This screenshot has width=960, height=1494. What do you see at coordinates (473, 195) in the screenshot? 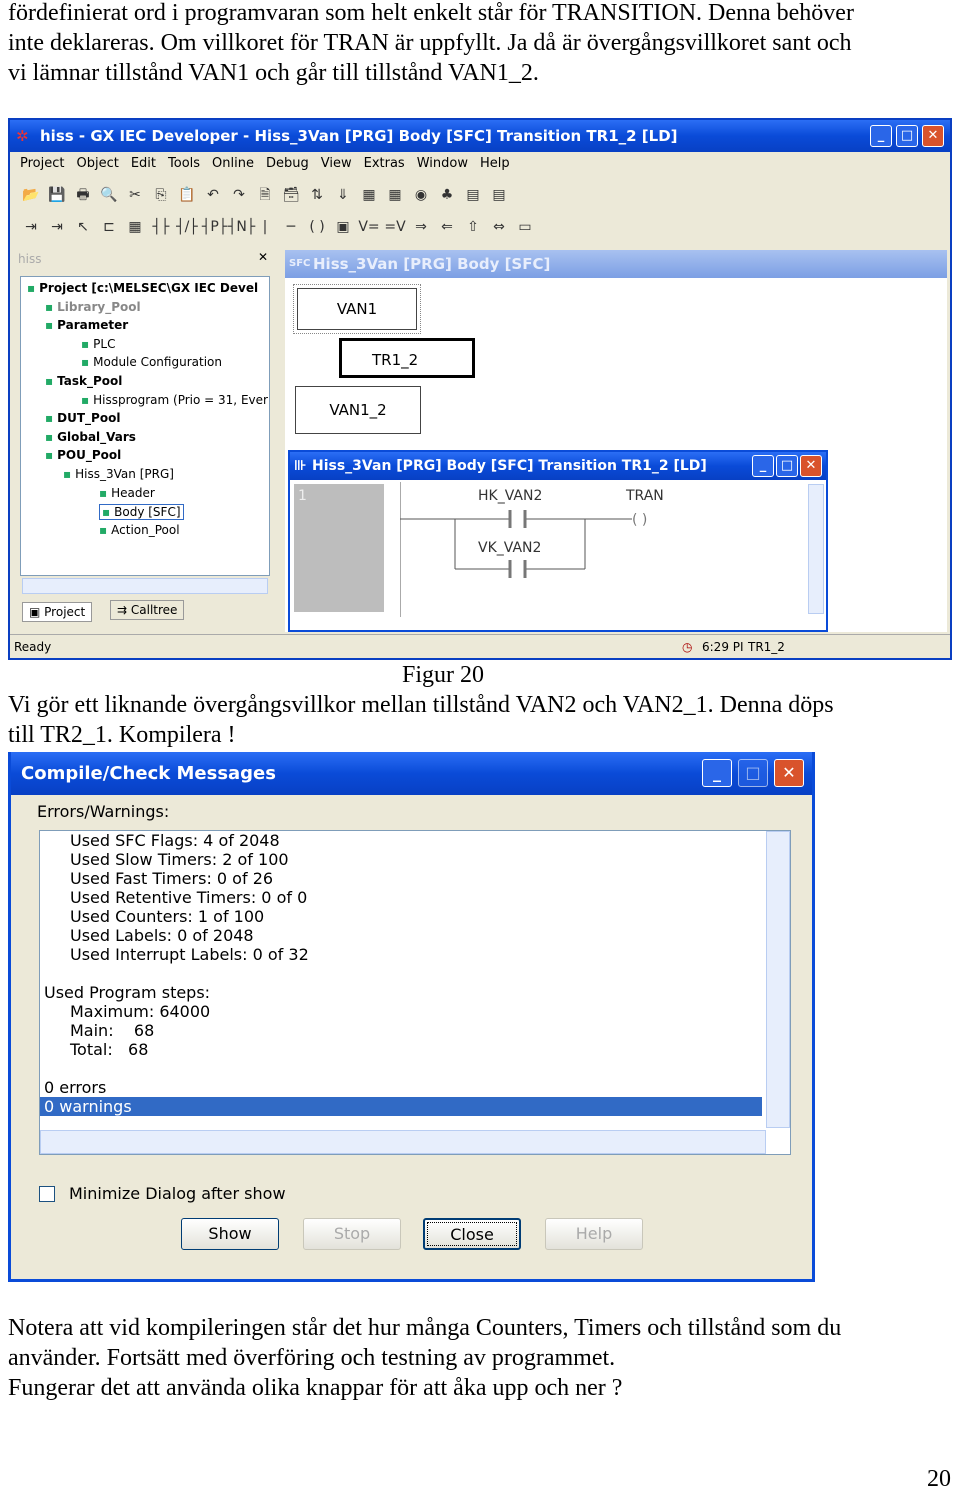
I see `network-icon: ▤` at bounding box center [473, 195].